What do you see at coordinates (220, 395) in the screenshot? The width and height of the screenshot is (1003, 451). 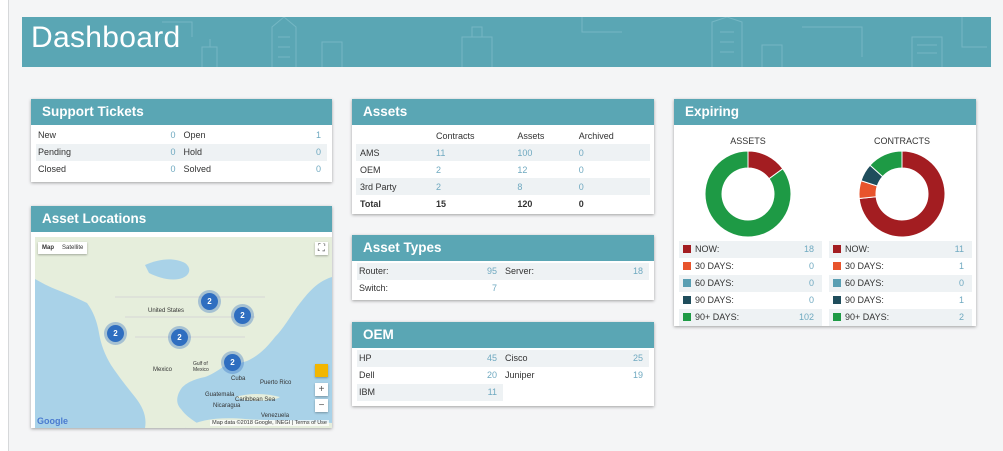 I see `map-label: Guatemala` at bounding box center [220, 395].